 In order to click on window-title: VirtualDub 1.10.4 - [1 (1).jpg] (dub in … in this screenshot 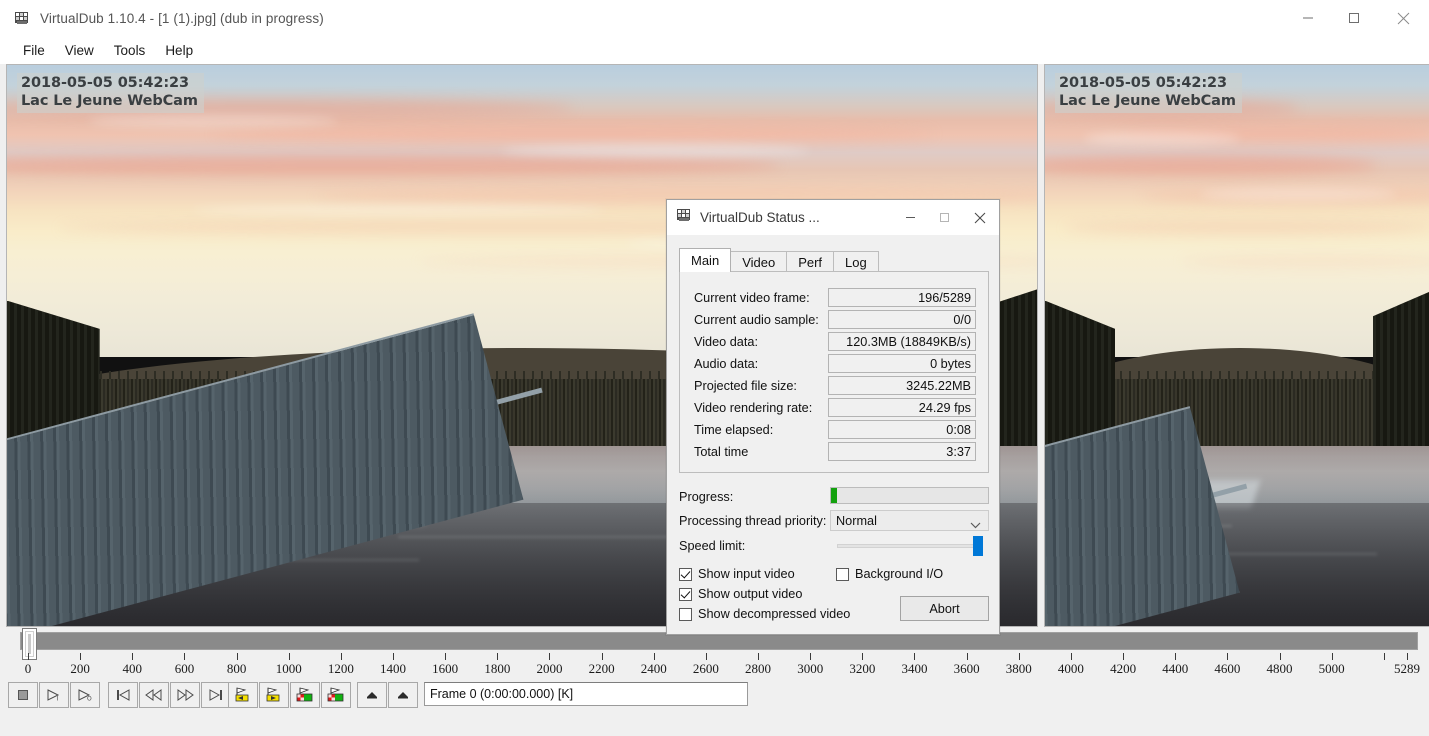, I will do `click(182, 18)`.